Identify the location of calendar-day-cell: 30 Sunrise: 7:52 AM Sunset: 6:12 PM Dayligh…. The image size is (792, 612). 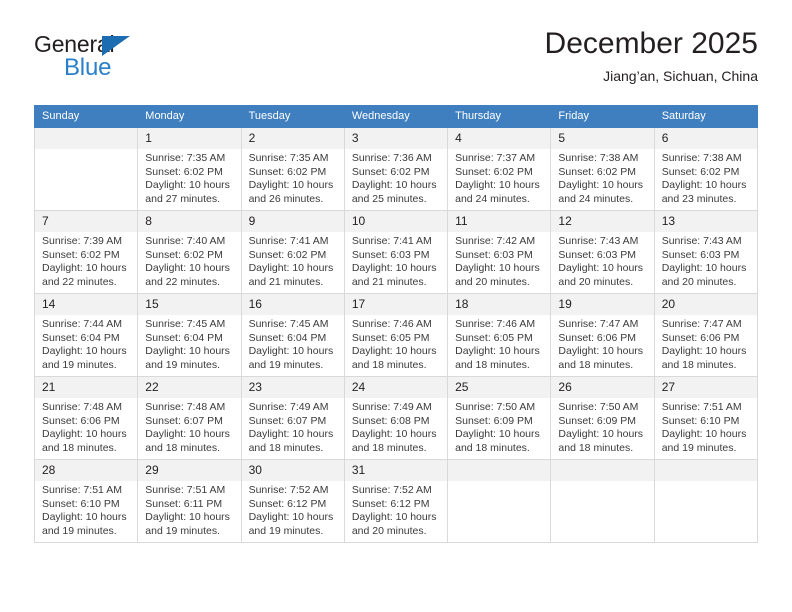
(292, 501).